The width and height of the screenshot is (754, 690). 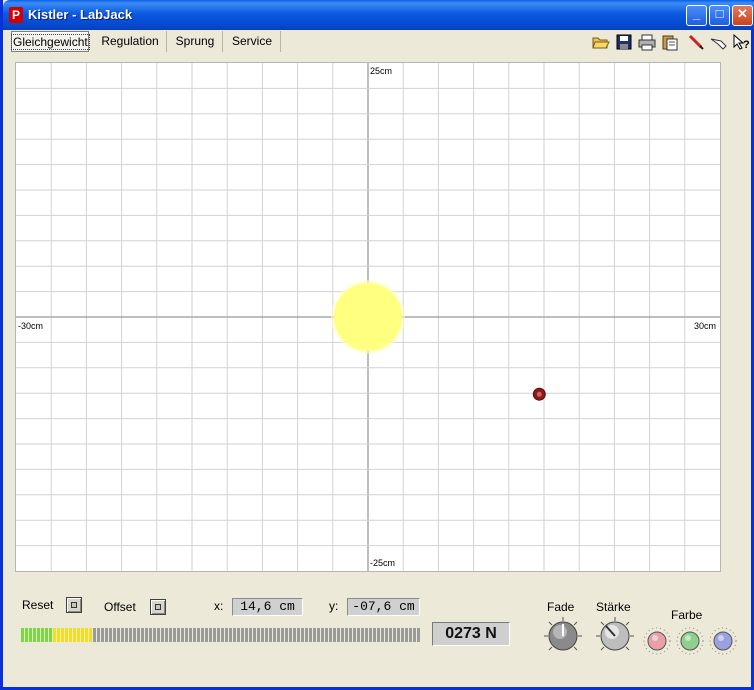 I want to click on bottom-axis-label: -25cm, so click(x=383, y=563).